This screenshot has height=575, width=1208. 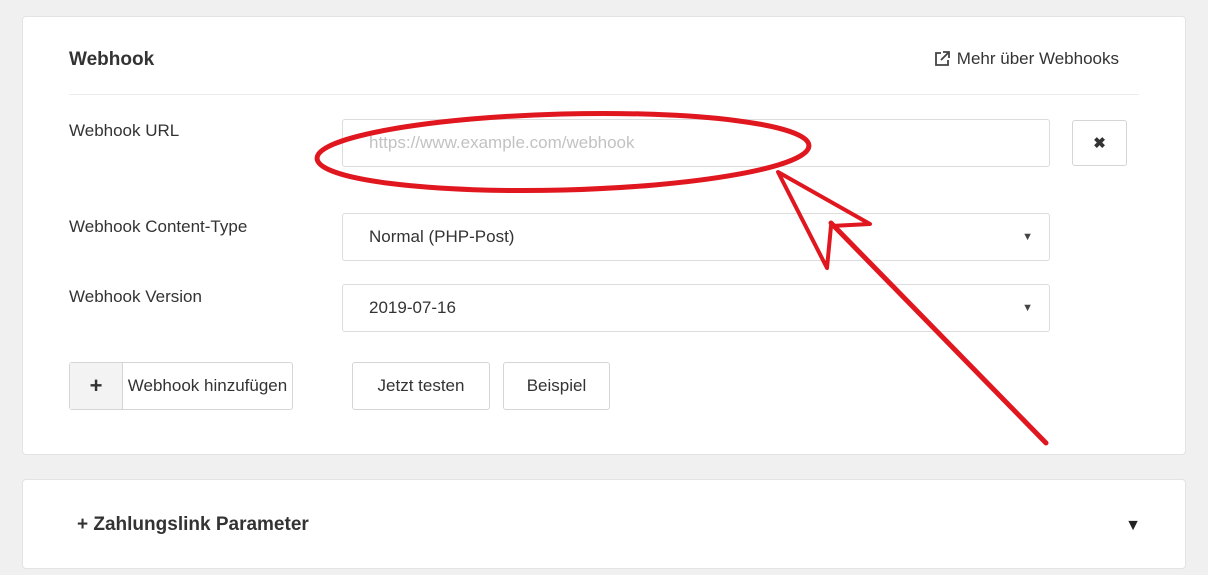 What do you see at coordinates (135, 296) in the screenshot?
I see `webhook-version-label: Webhook Version` at bounding box center [135, 296].